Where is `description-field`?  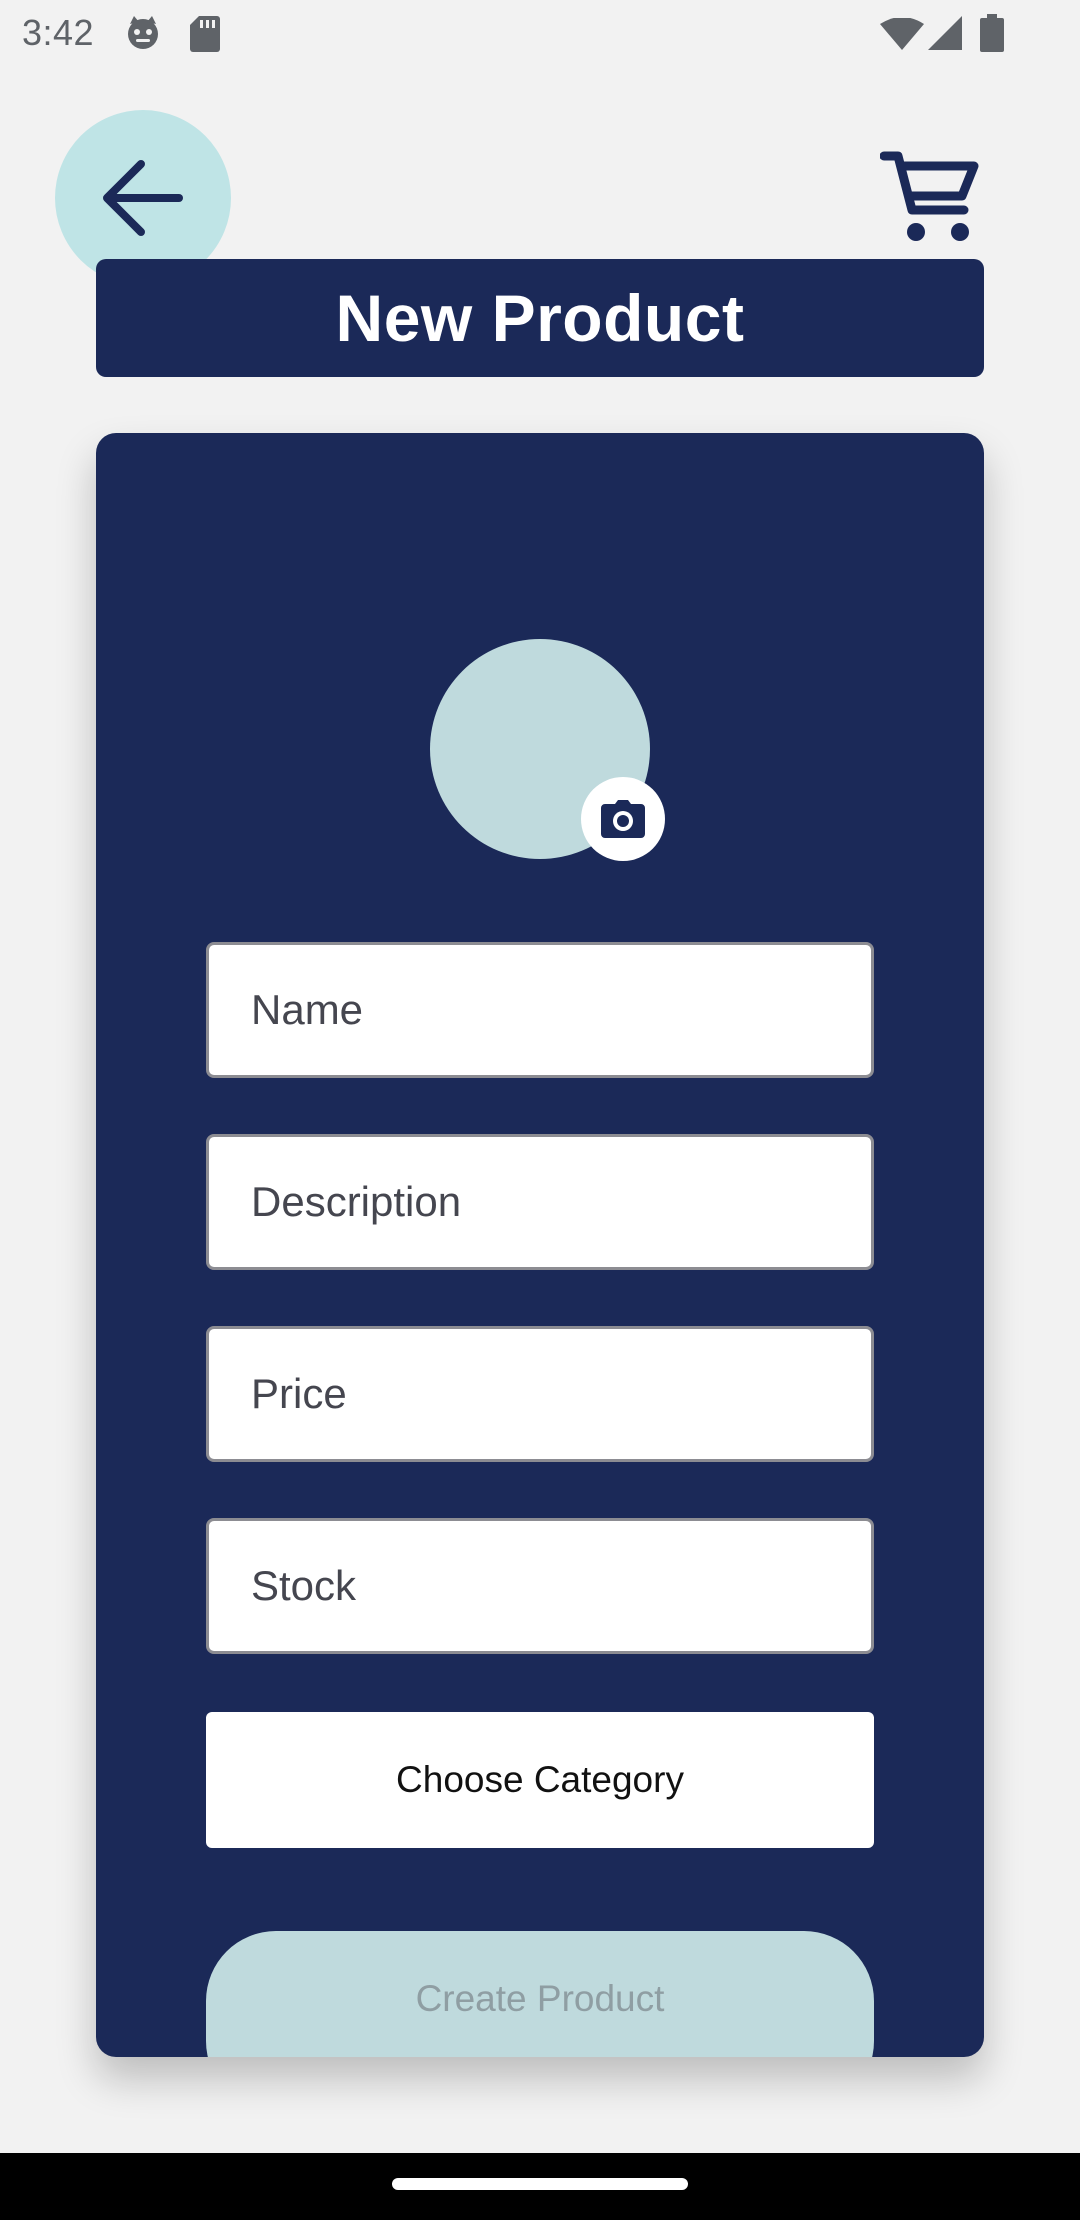 description-field is located at coordinates (540, 1202).